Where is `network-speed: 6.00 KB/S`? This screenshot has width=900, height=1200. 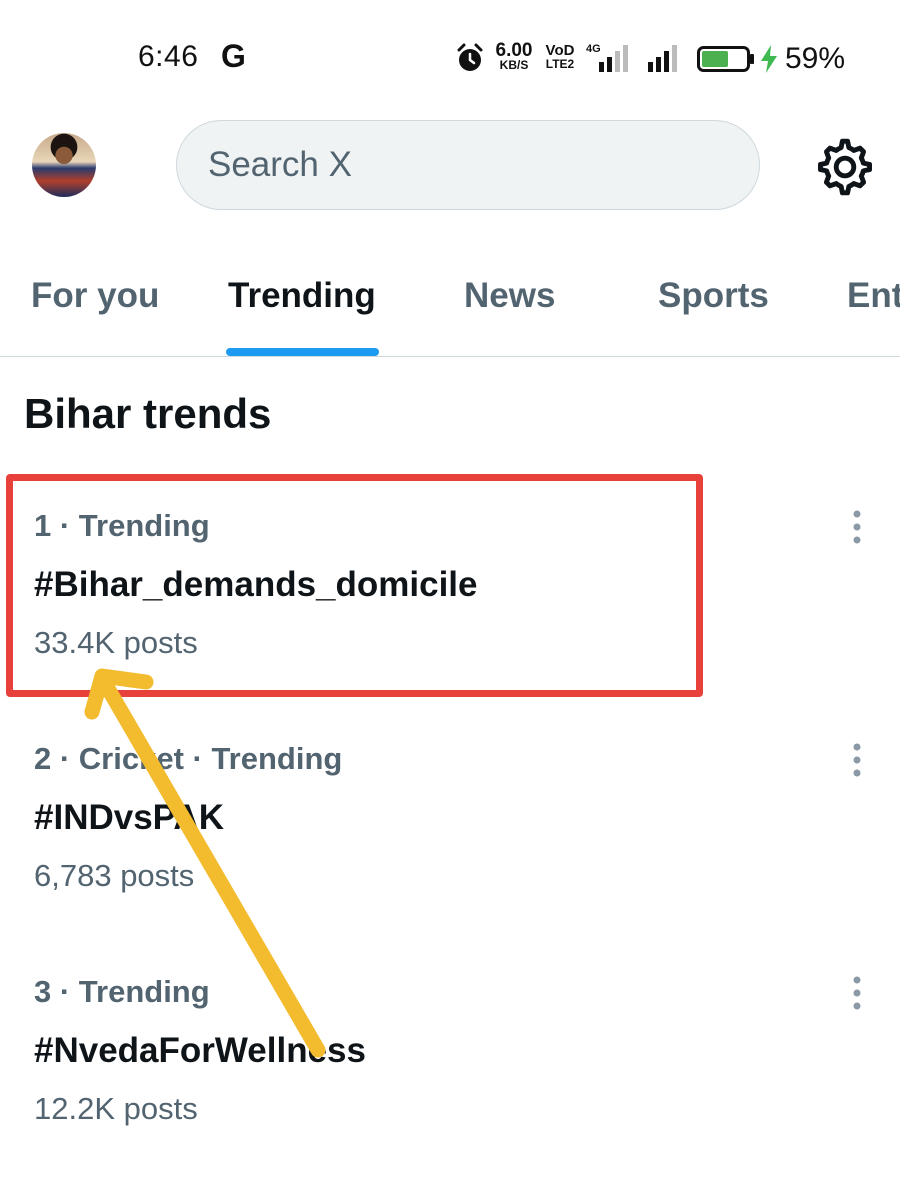 network-speed: 6.00 KB/S is located at coordinates (514, 56).